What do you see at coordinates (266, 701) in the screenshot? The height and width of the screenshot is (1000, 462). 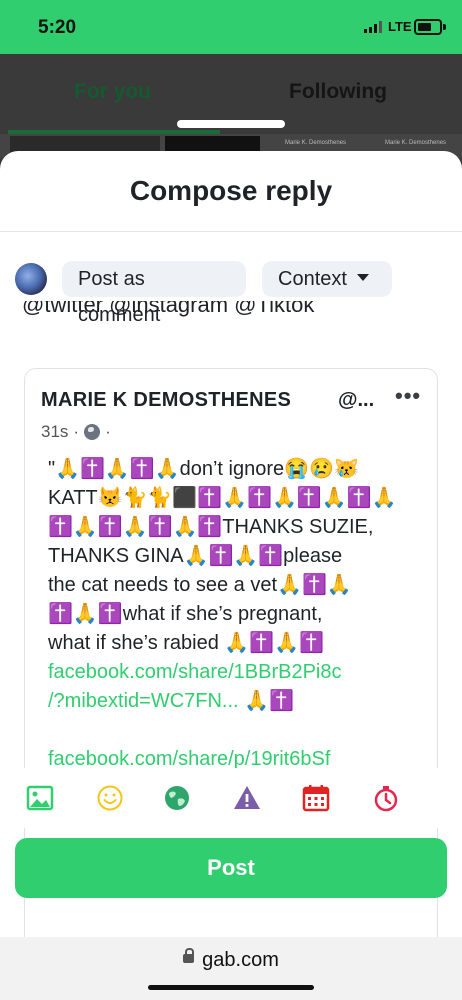 I see `link-suffix-emoji: 🙏✝️` at bounding box center [266, 701].